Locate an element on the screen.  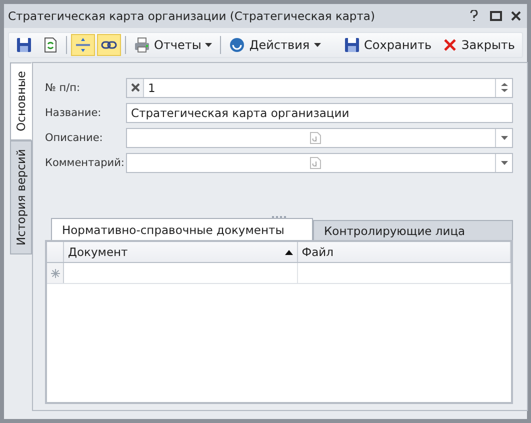
spin-arrows-icon is located at coordinates (504, 87).